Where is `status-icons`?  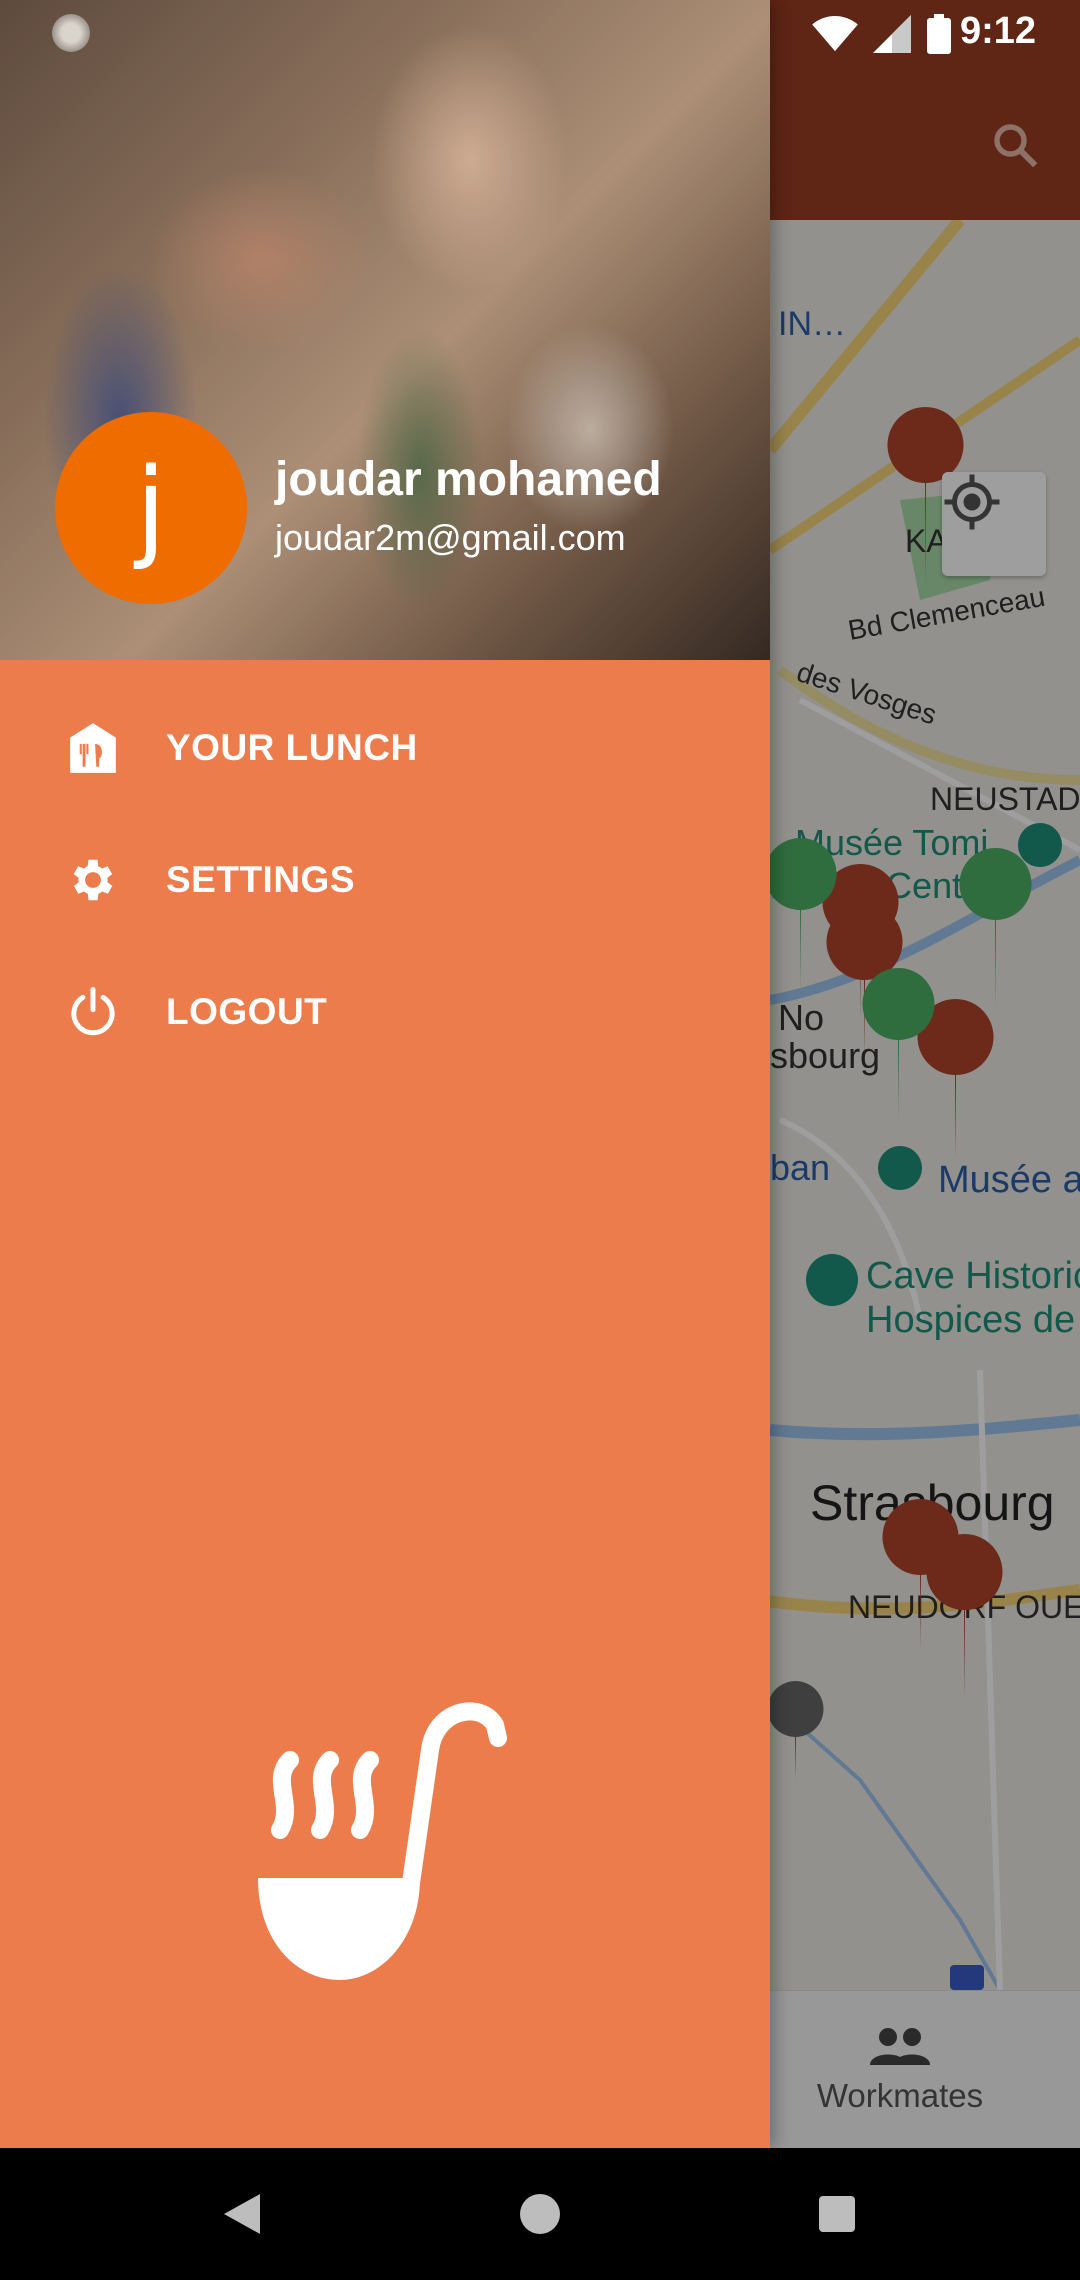 status-icons is located at coordinates (882, 34).